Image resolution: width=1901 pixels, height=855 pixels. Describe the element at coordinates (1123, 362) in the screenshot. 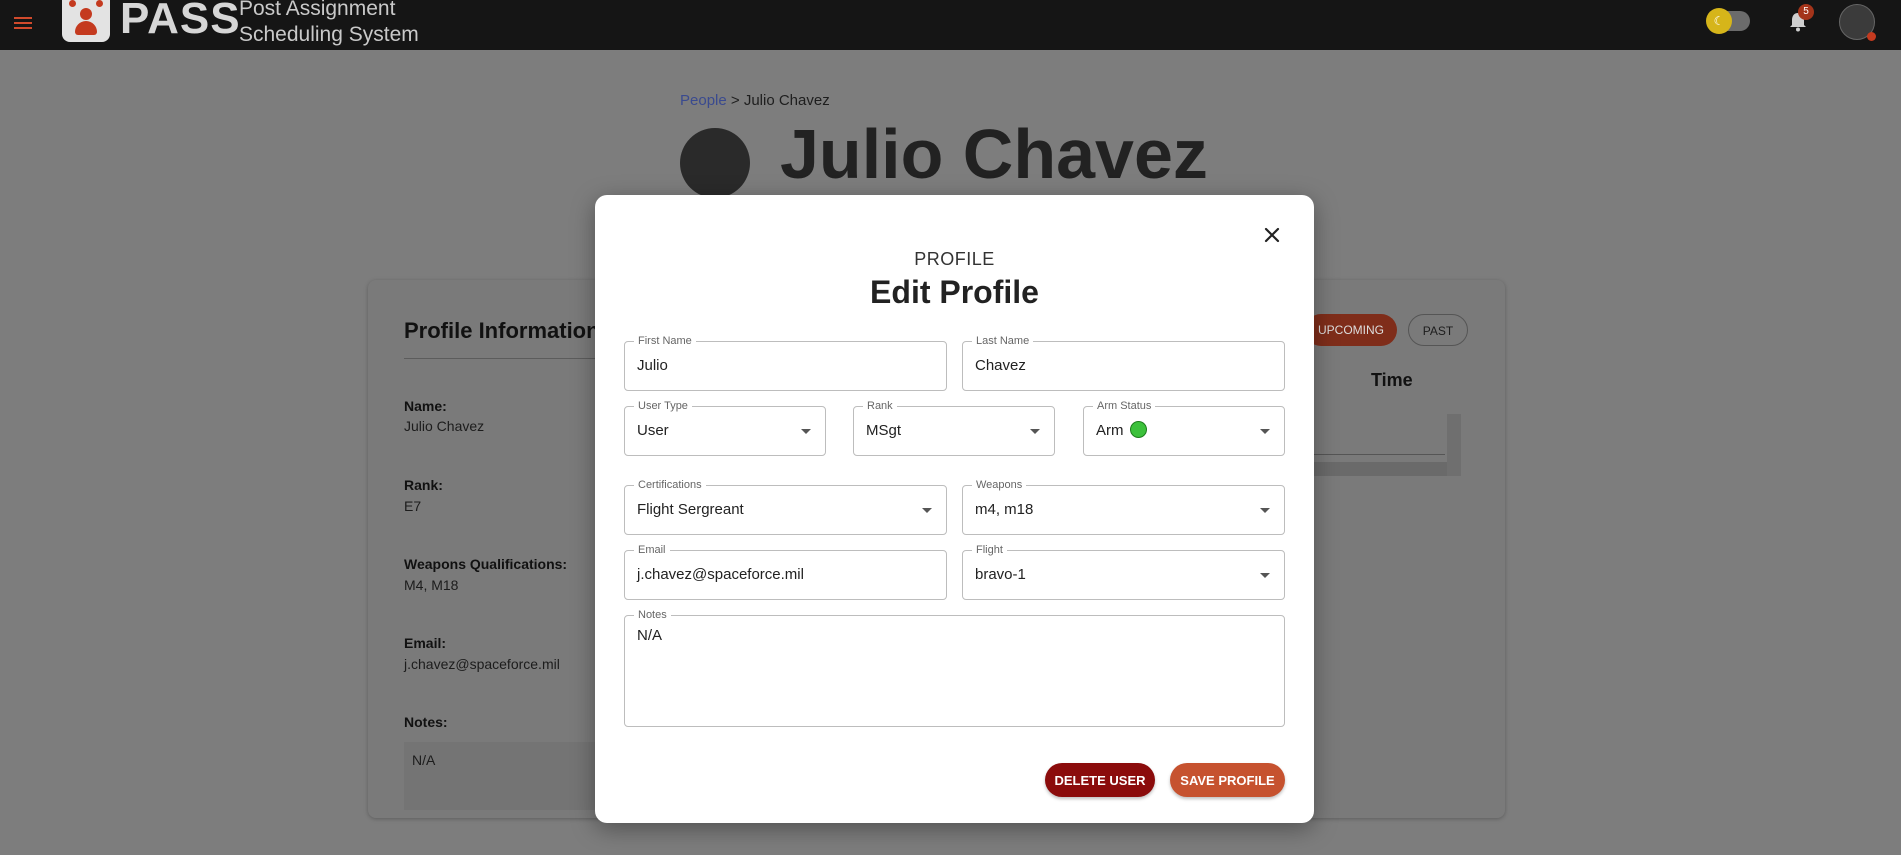

I see `last-name-field: Last Name Chavez` at that location.